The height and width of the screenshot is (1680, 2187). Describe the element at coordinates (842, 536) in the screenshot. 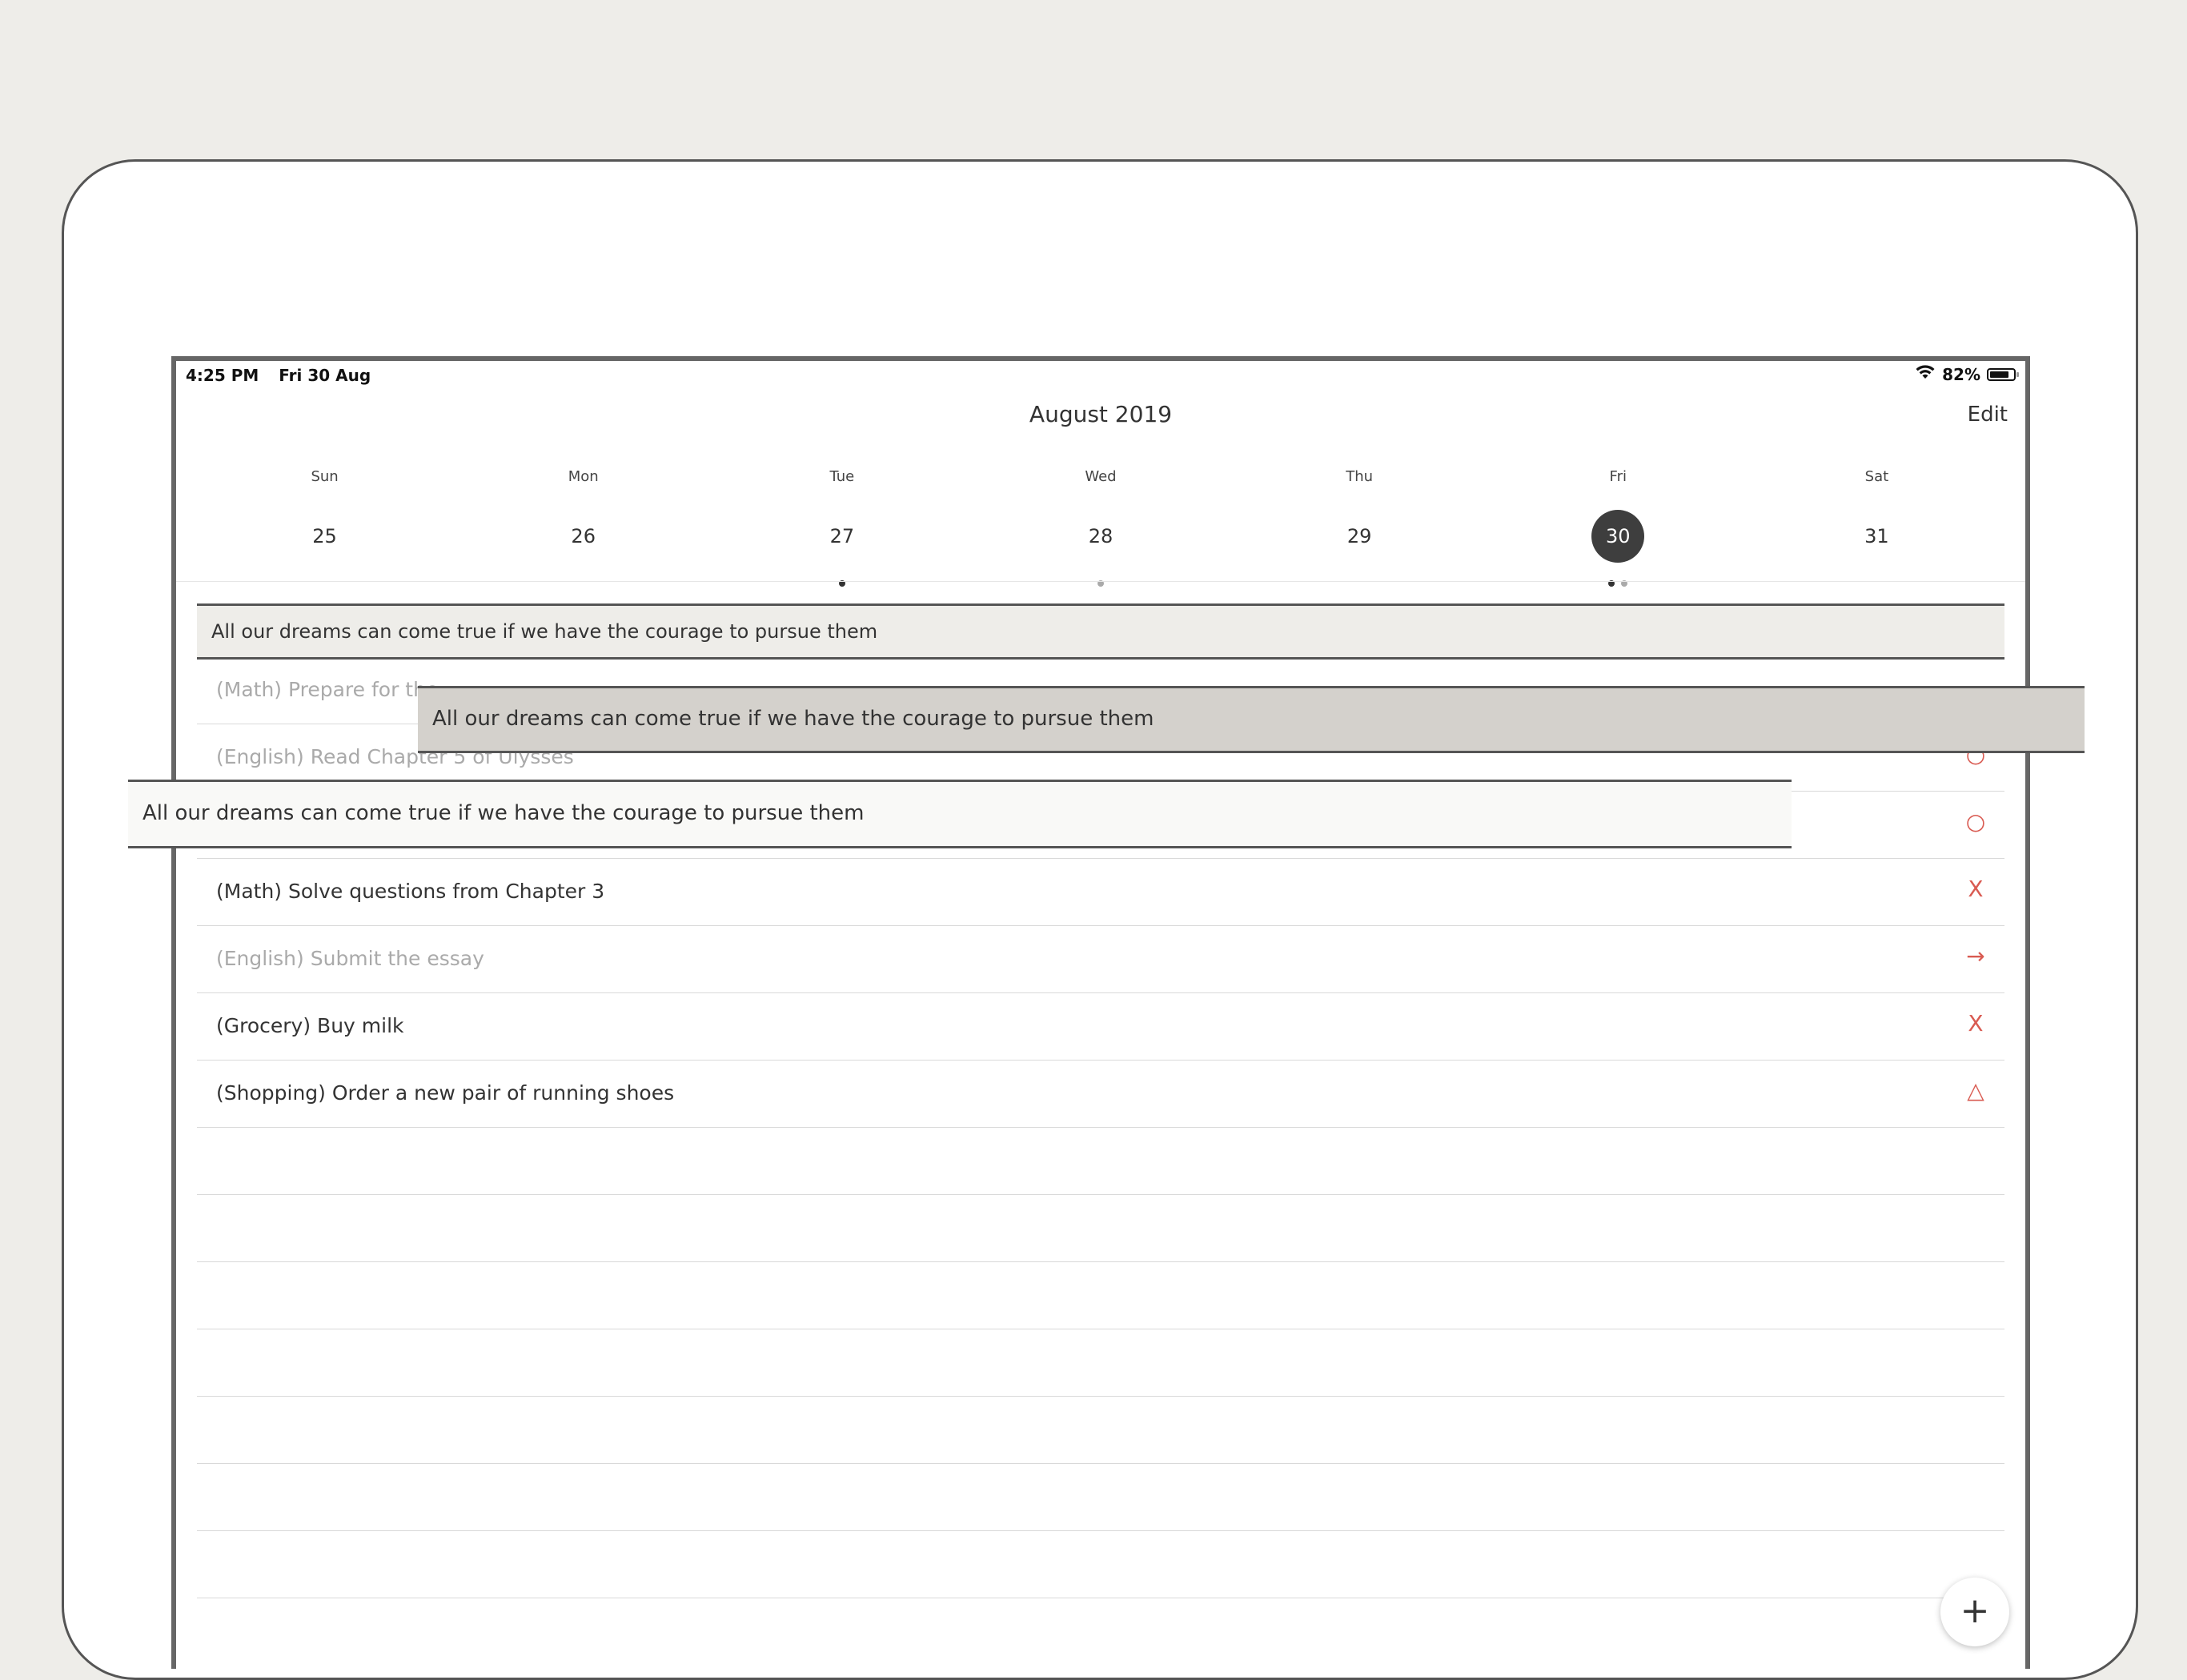

I see `day-number: 27` at that location.